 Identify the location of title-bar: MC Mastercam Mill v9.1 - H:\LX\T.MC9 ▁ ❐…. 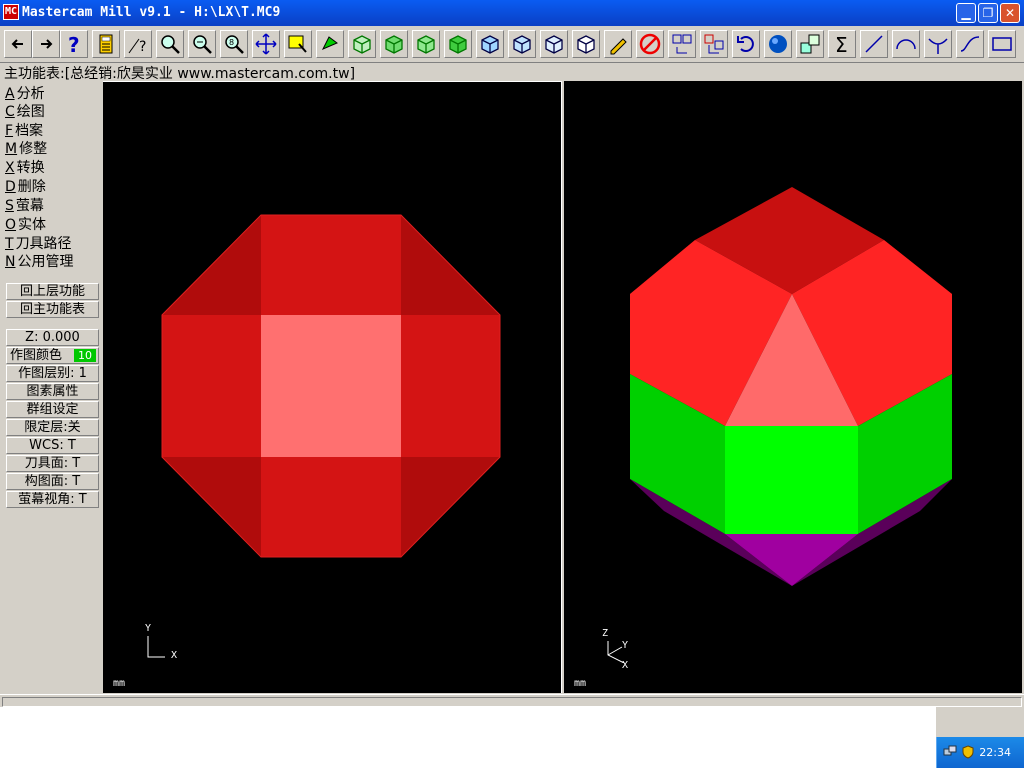
(512, 13).